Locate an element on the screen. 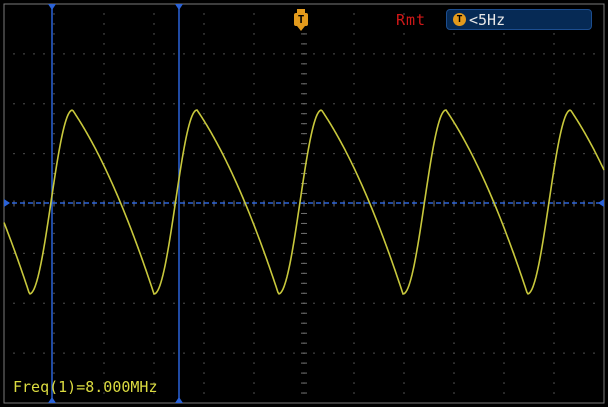  trigger-status-box: T <5Hz is located at coordinates (519, 19).